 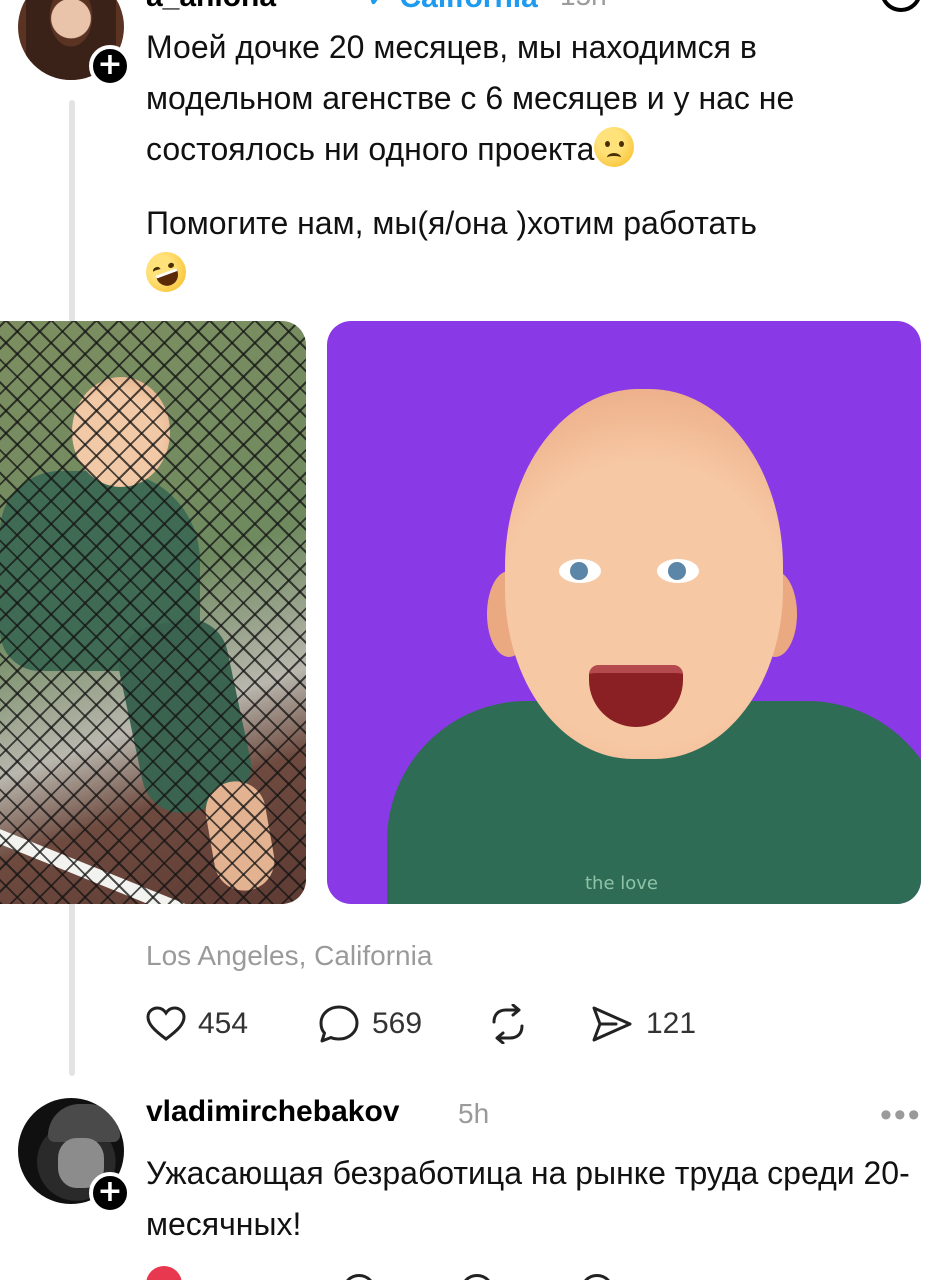 I want to click on comment-button: 569, so click(x=370, y=1024).